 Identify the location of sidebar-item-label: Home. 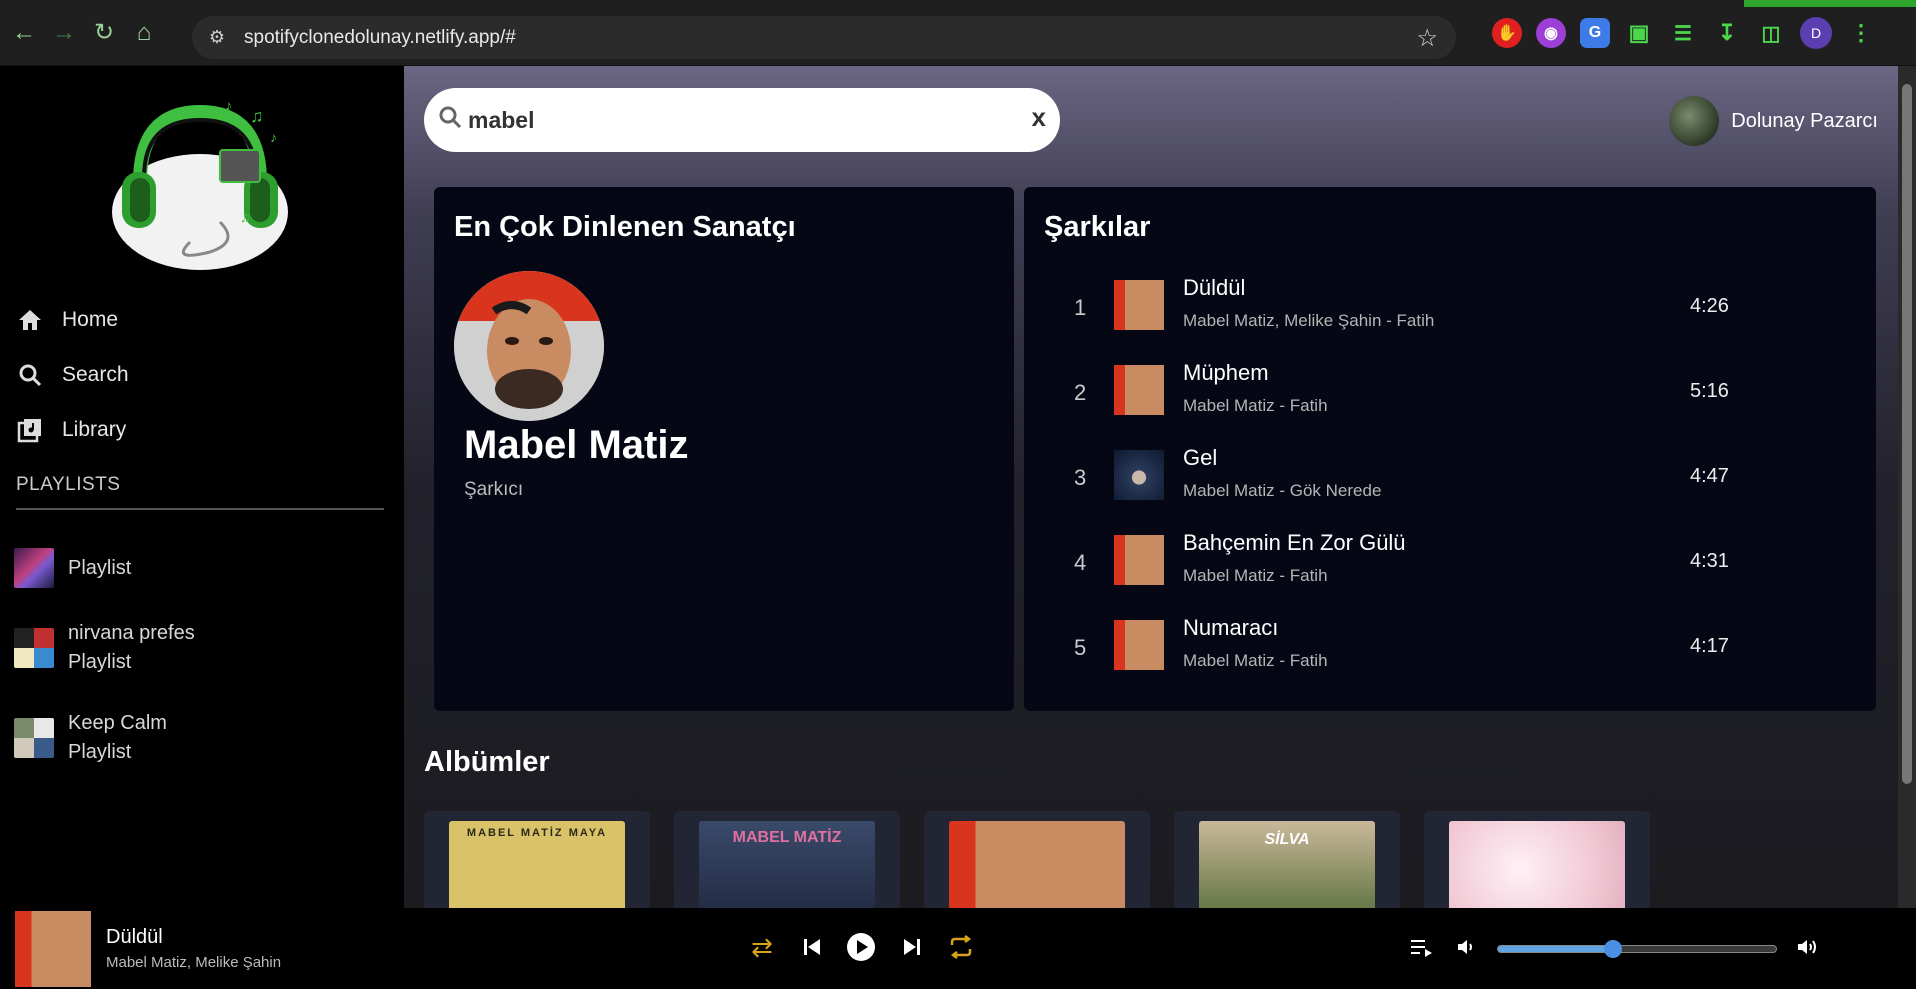
(90, 319).